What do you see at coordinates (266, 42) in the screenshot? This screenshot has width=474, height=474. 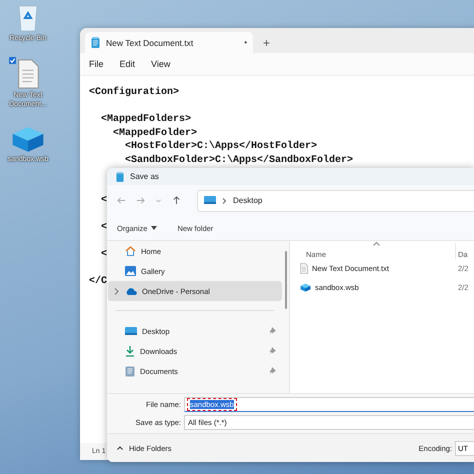 I see `new-tab-button: +` at bounding box center [266, 42].